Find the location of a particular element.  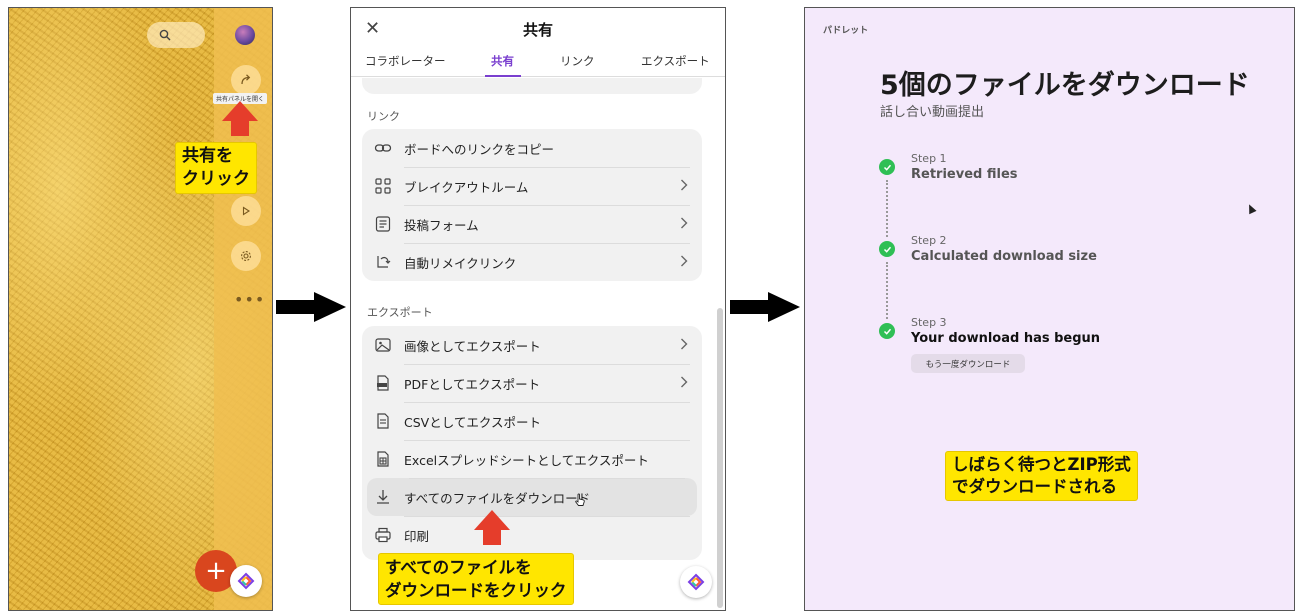

menu-item-label: すべてのファイルをダウンロード is located at coordinates (497, 498).